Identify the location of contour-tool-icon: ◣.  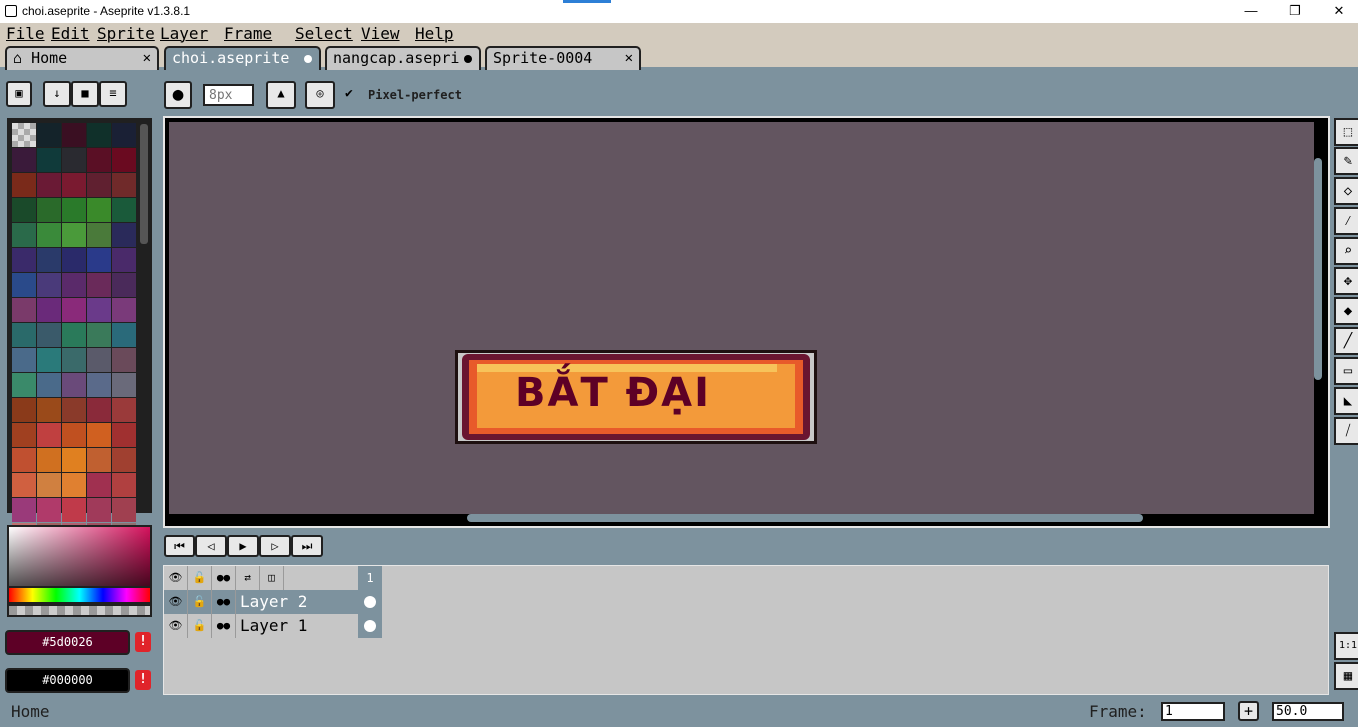
(1346, 401).